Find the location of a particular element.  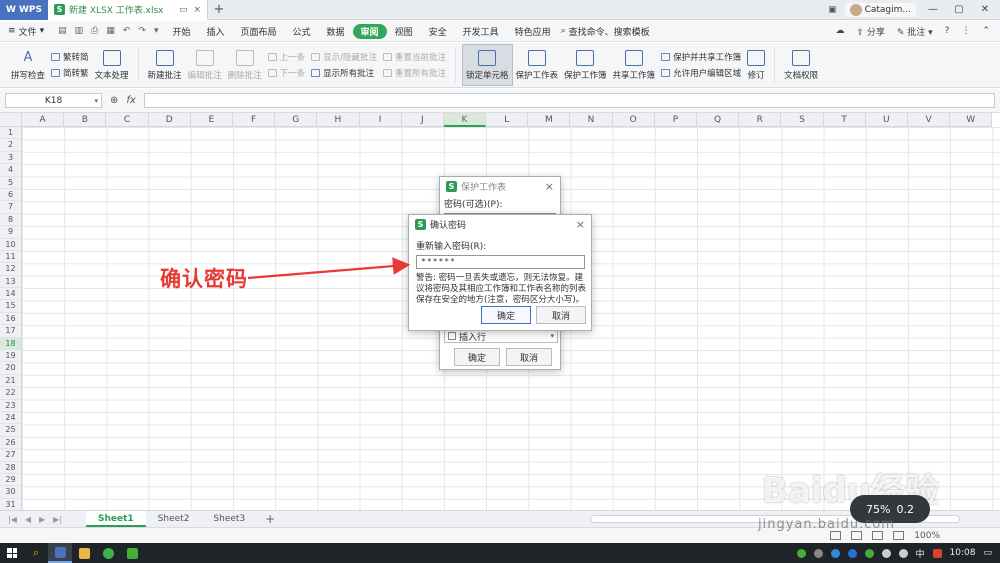

row-header: 24 is located at coordinates (10, 418).